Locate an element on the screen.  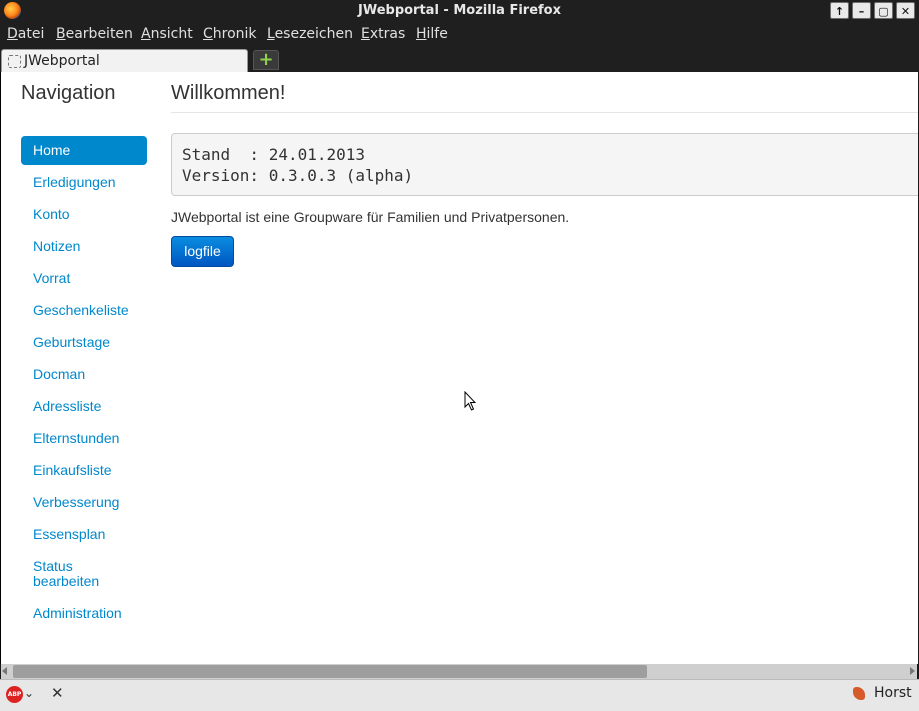
scroll-left-icon is located at coordinates (4, 671).